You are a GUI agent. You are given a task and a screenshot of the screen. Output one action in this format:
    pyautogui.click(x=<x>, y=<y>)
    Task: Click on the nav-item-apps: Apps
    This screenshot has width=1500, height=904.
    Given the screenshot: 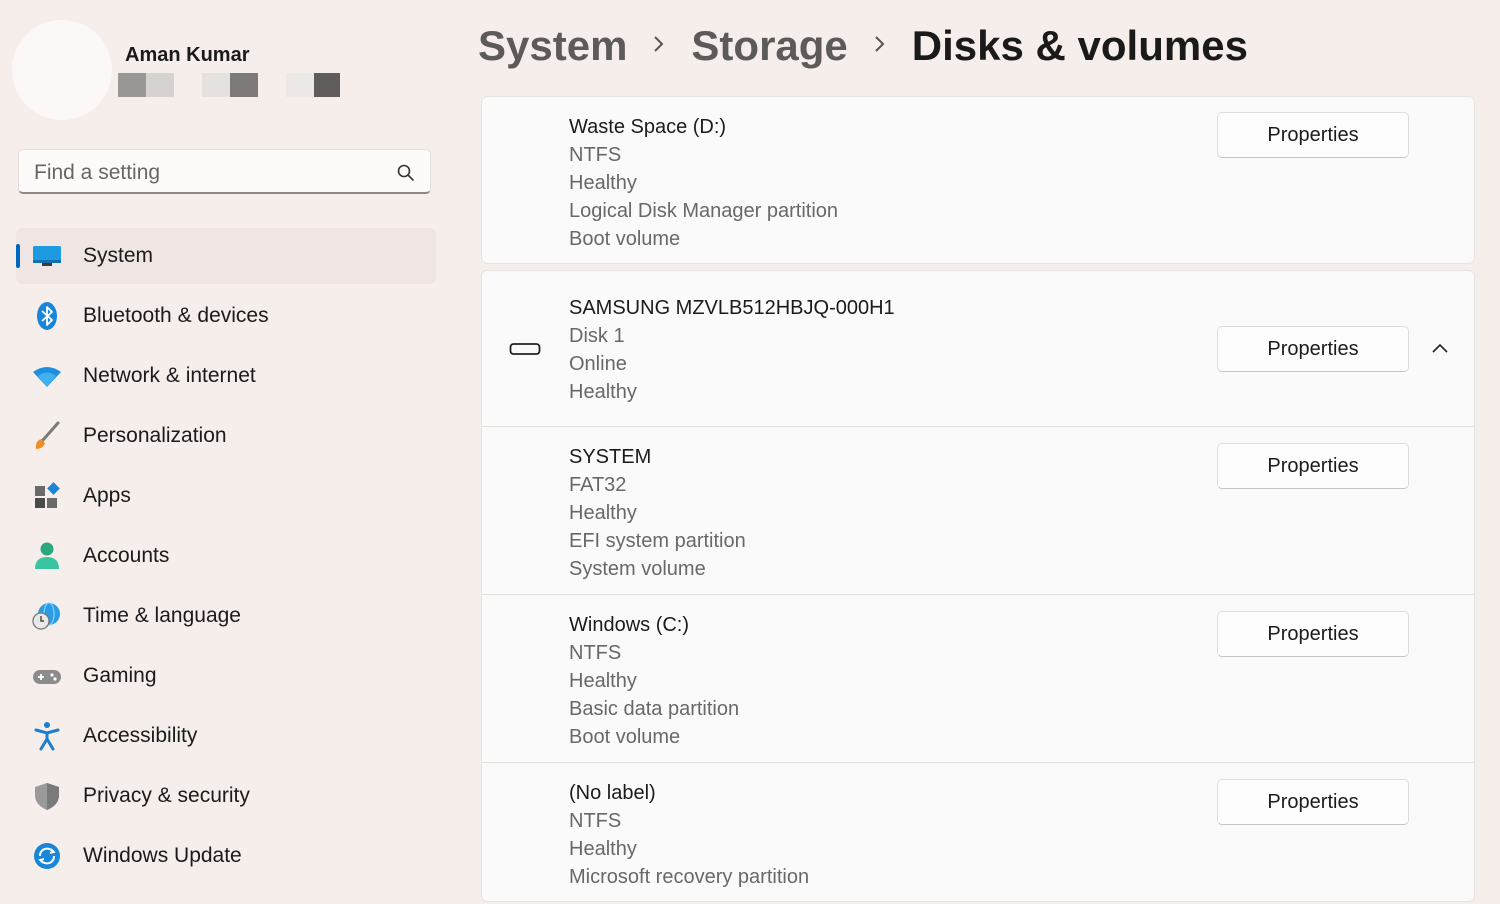 What is the action you would take?
    pyautogui.click(x=226, y=496)
    